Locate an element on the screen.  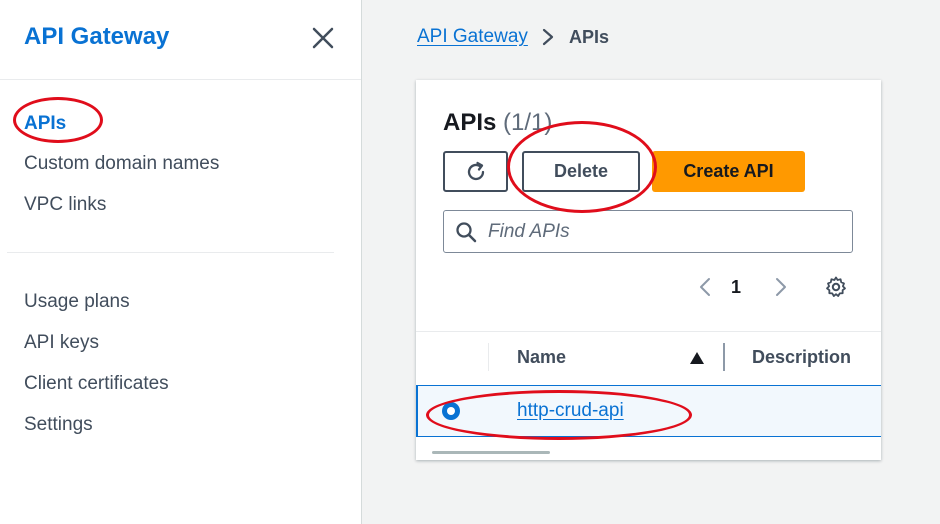
sidebar-item-api-keys: API keys is located at coordinates (61, 343).